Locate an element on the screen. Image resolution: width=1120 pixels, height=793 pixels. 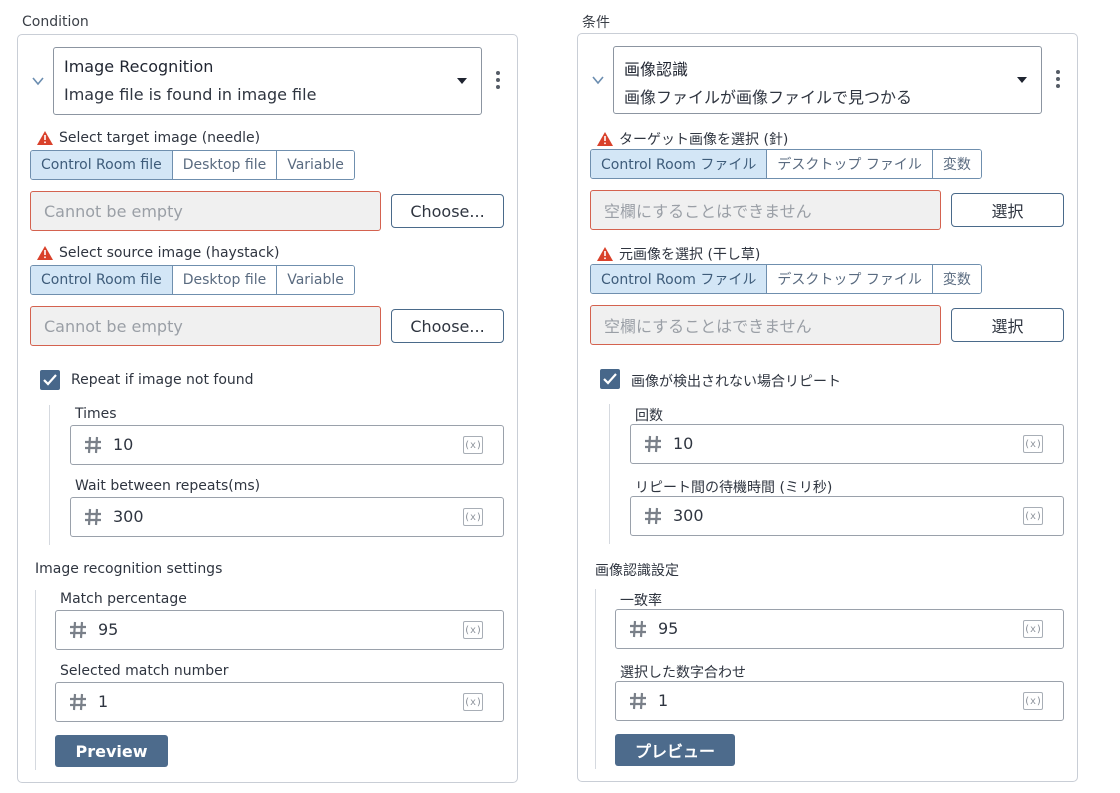
needle-file-input: Cannot be empty is located at coordinates (205, 211).